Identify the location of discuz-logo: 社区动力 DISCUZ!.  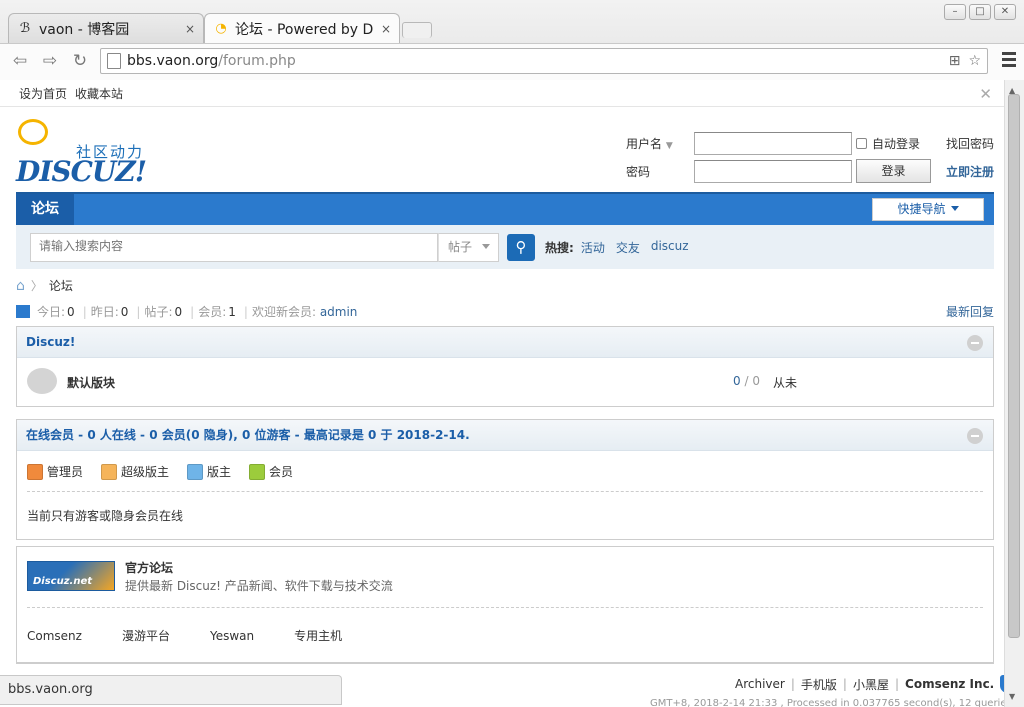
(86, 153).